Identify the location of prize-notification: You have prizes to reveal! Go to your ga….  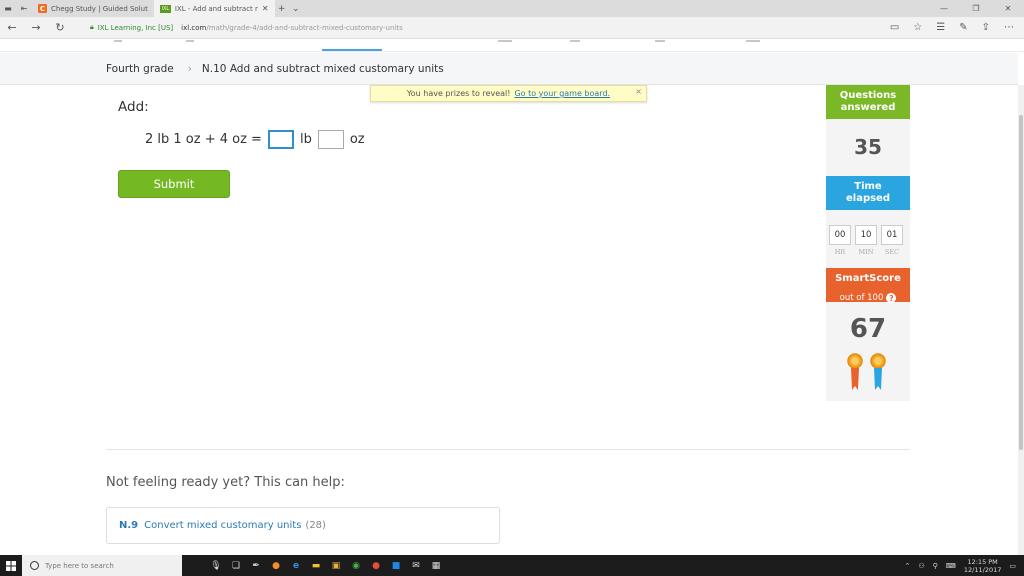
(508, 93).